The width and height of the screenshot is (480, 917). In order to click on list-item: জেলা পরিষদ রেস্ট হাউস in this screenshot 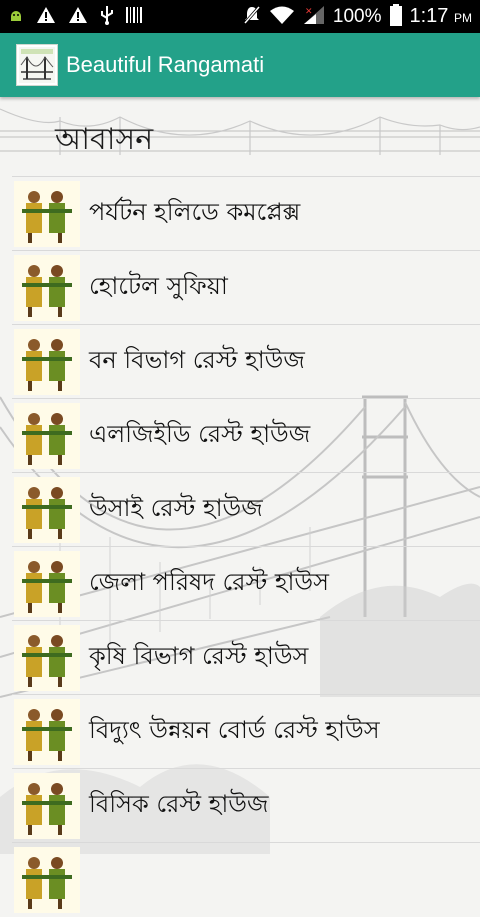, I will do `click(246, 583)`.